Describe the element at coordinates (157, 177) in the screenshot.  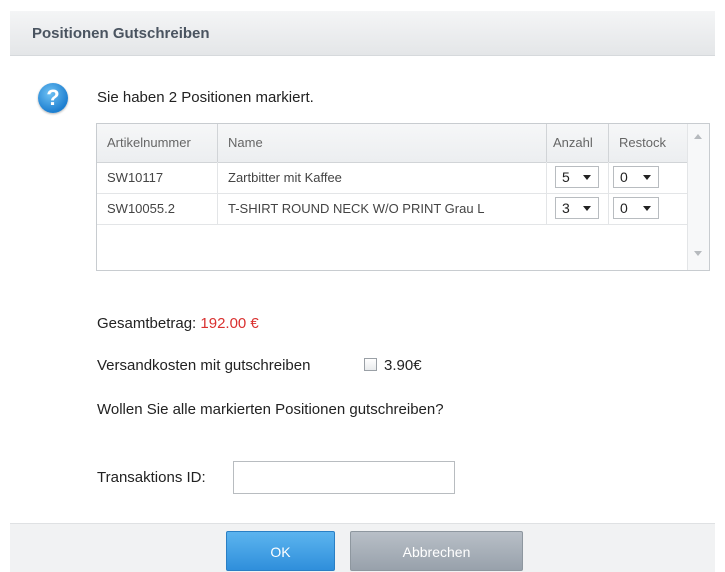
I see `artikelnummer-cell: SW10117` at that location.